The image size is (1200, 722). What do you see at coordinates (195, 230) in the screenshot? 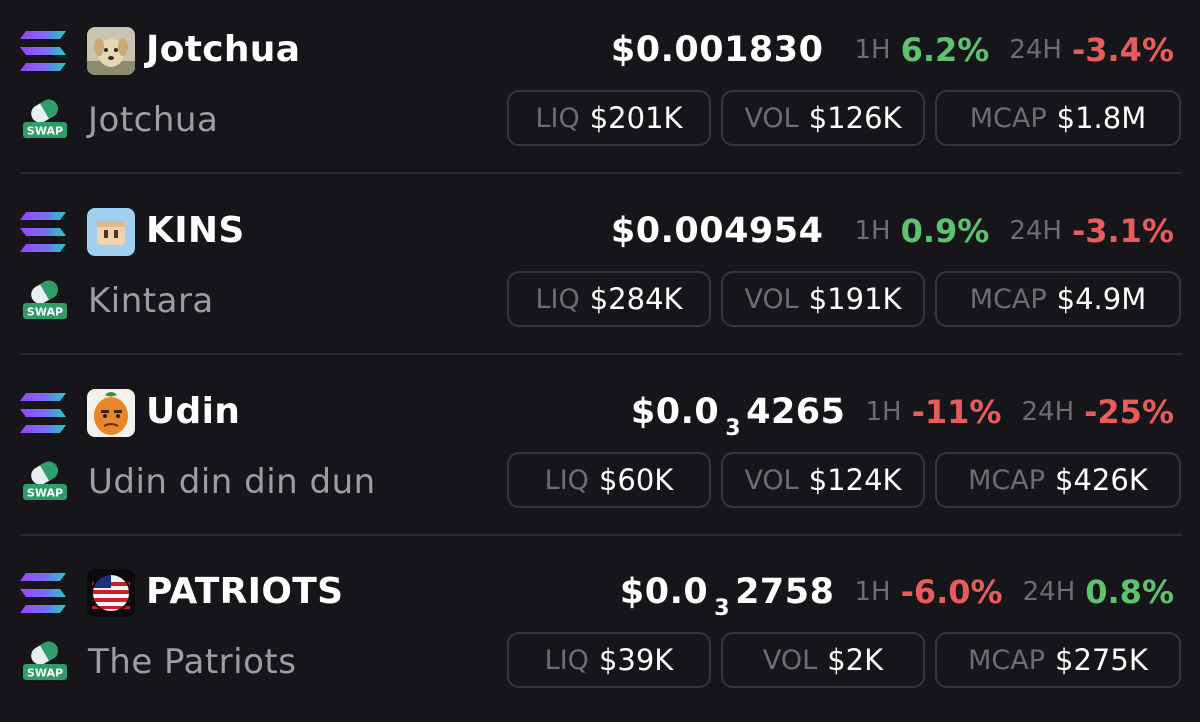
I see `token-symbol: KINS` at bounding box center [195, 230].